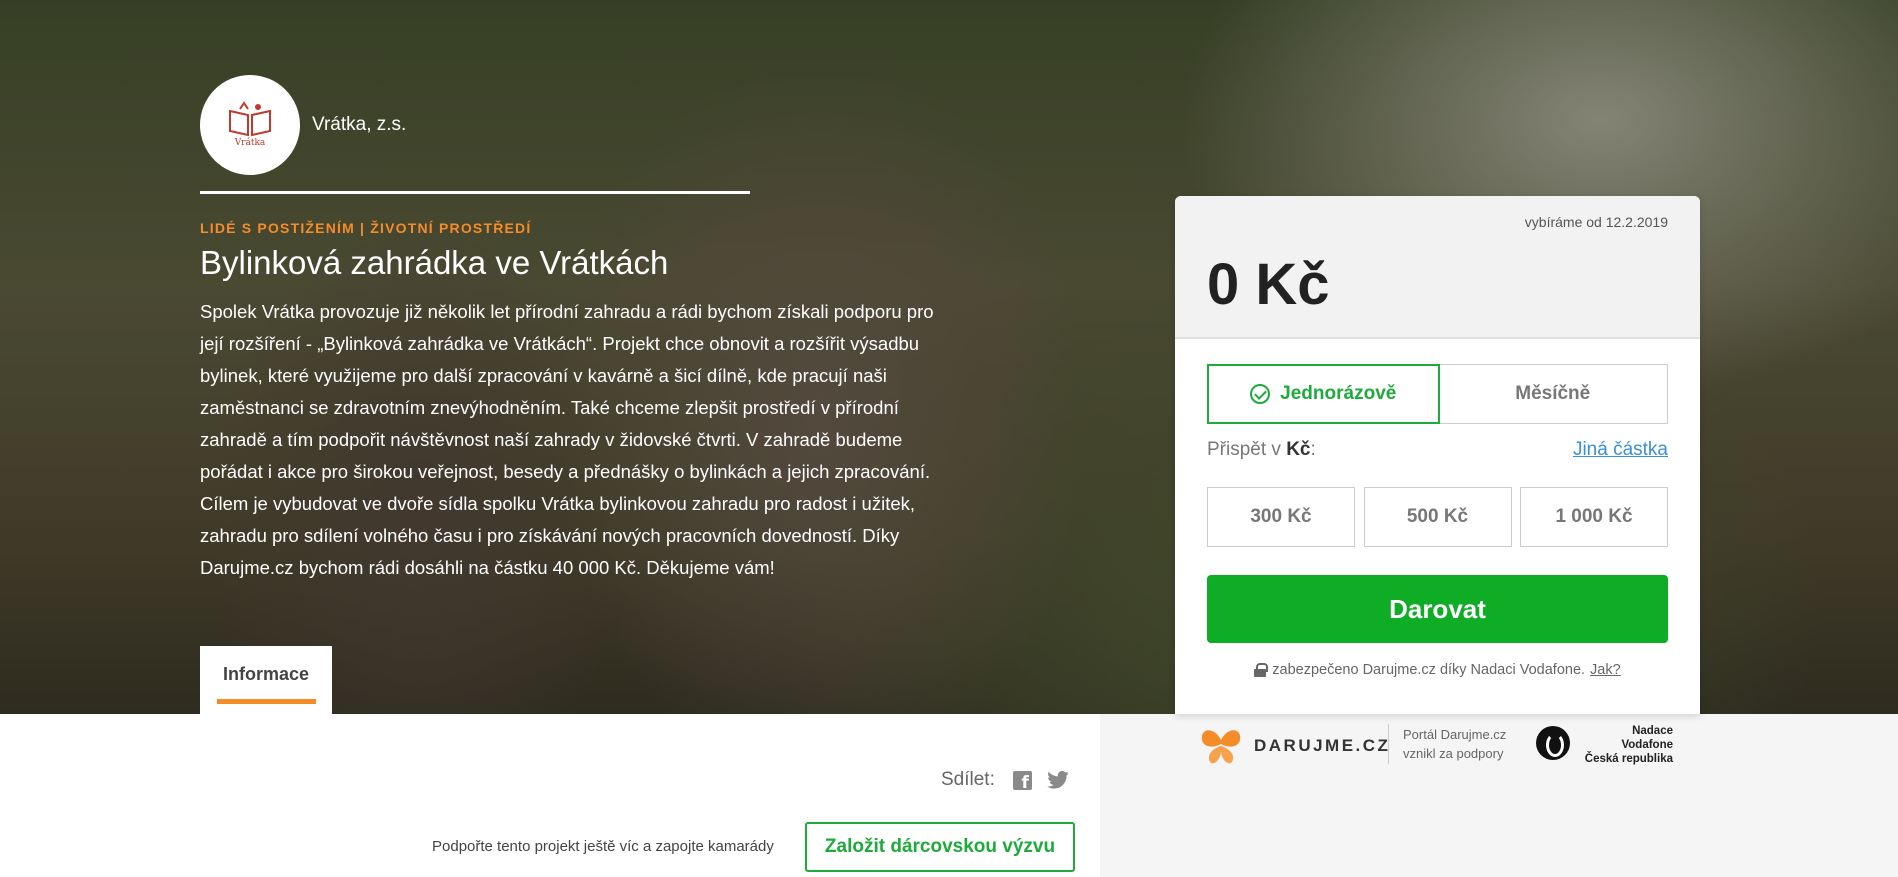 Image resolution: width=1898 pixels, height=877 pixels. I want to click on donation-summary: vybíráme od 12.2.2019 0 Kč, so click(1437, 267).